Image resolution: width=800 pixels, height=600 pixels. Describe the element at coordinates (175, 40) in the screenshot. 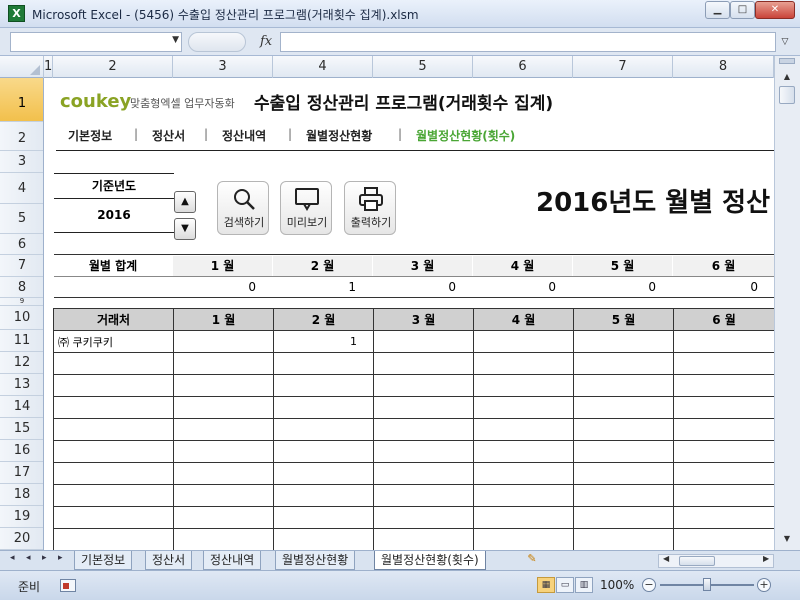

I see `chevron-down-icon: ▼` at that location.